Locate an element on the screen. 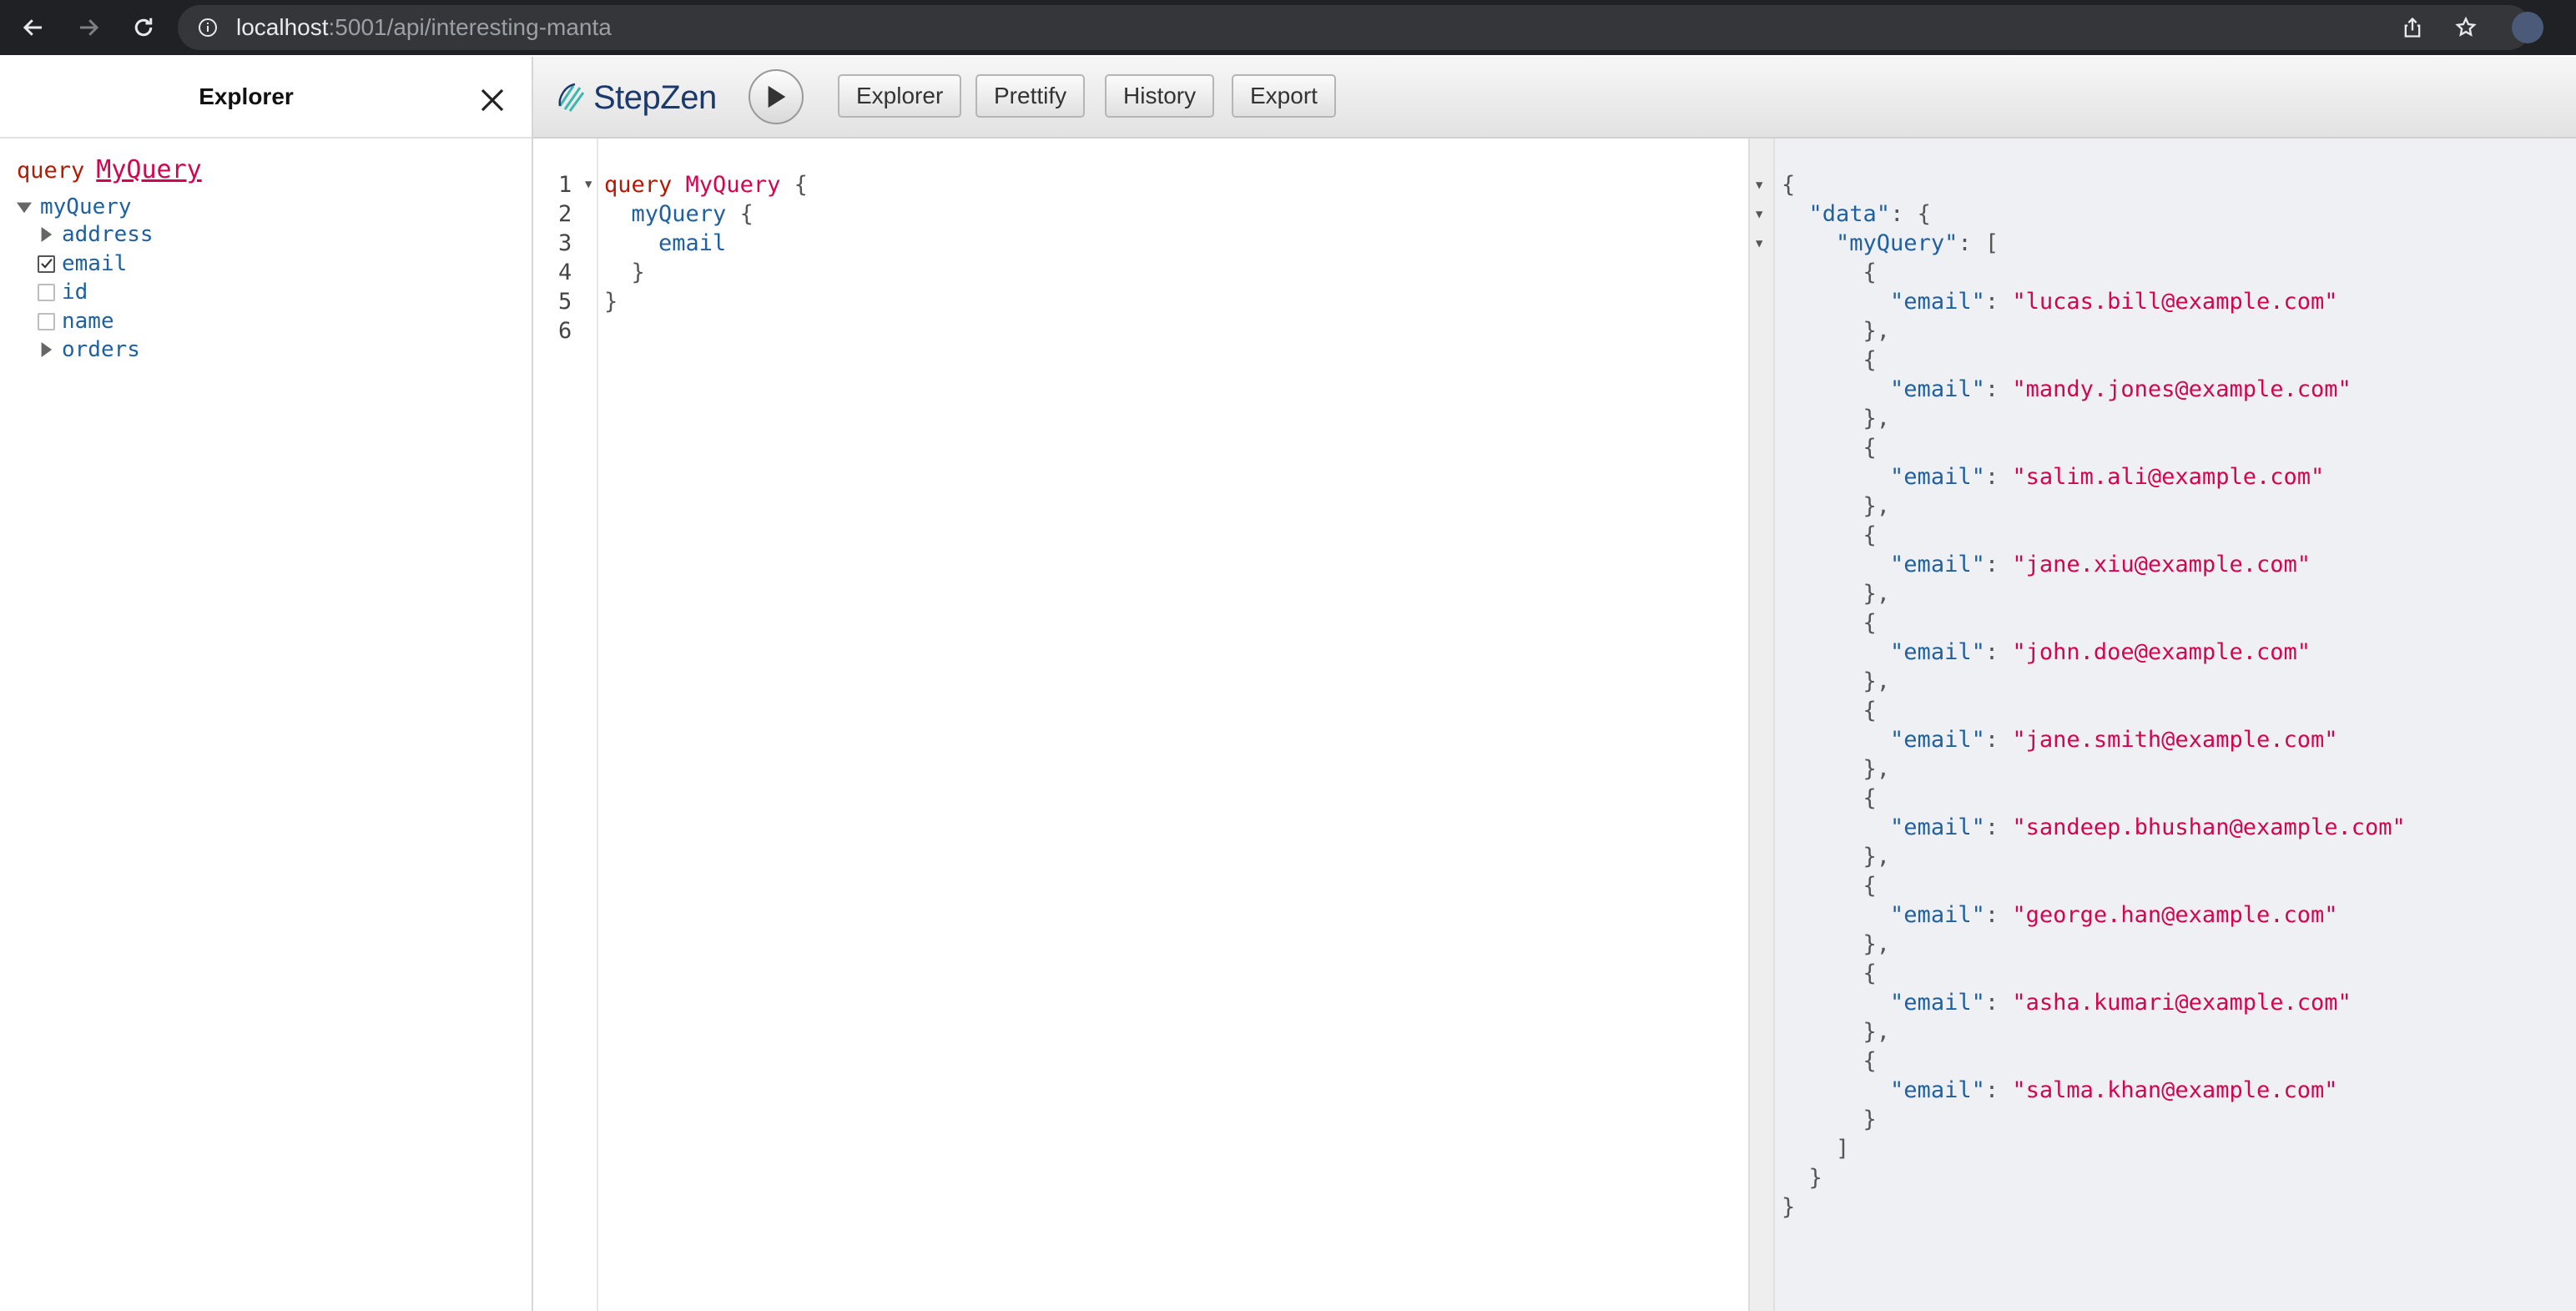 The height and width of the screenshot is (1311, 2576). forward-arrow-icon is located at coordinates (89, 27).